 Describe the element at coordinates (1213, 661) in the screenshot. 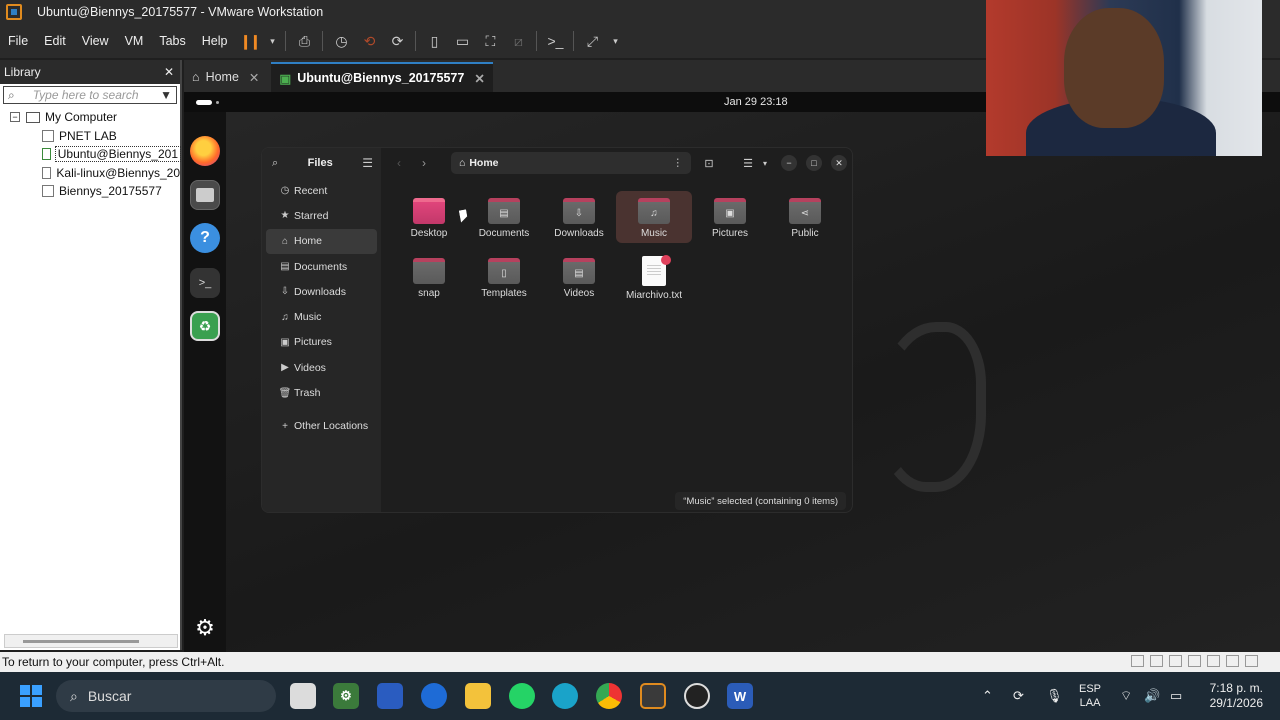

I see `sound-icon` at that location.